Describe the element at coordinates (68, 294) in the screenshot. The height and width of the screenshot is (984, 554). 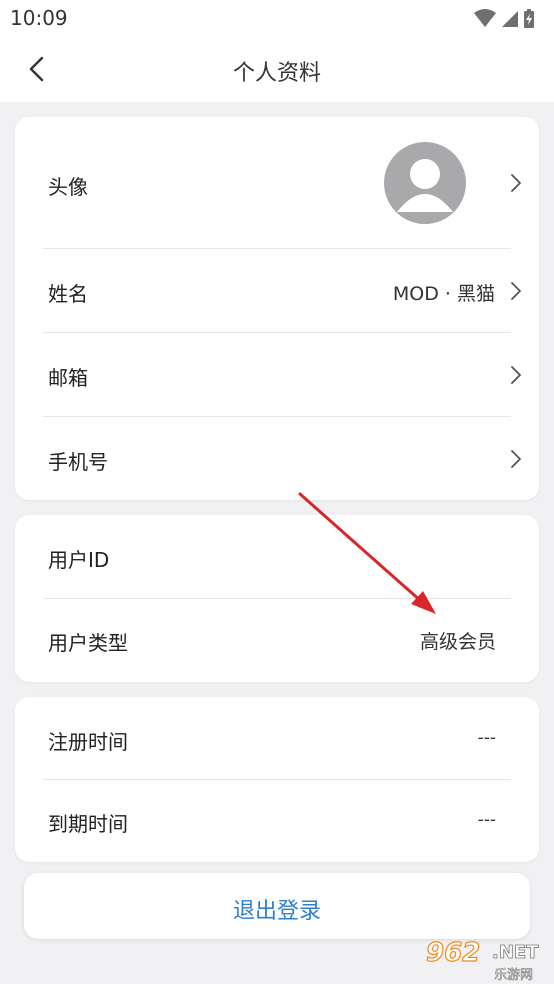
I see `name-label: 姓名` at that location.